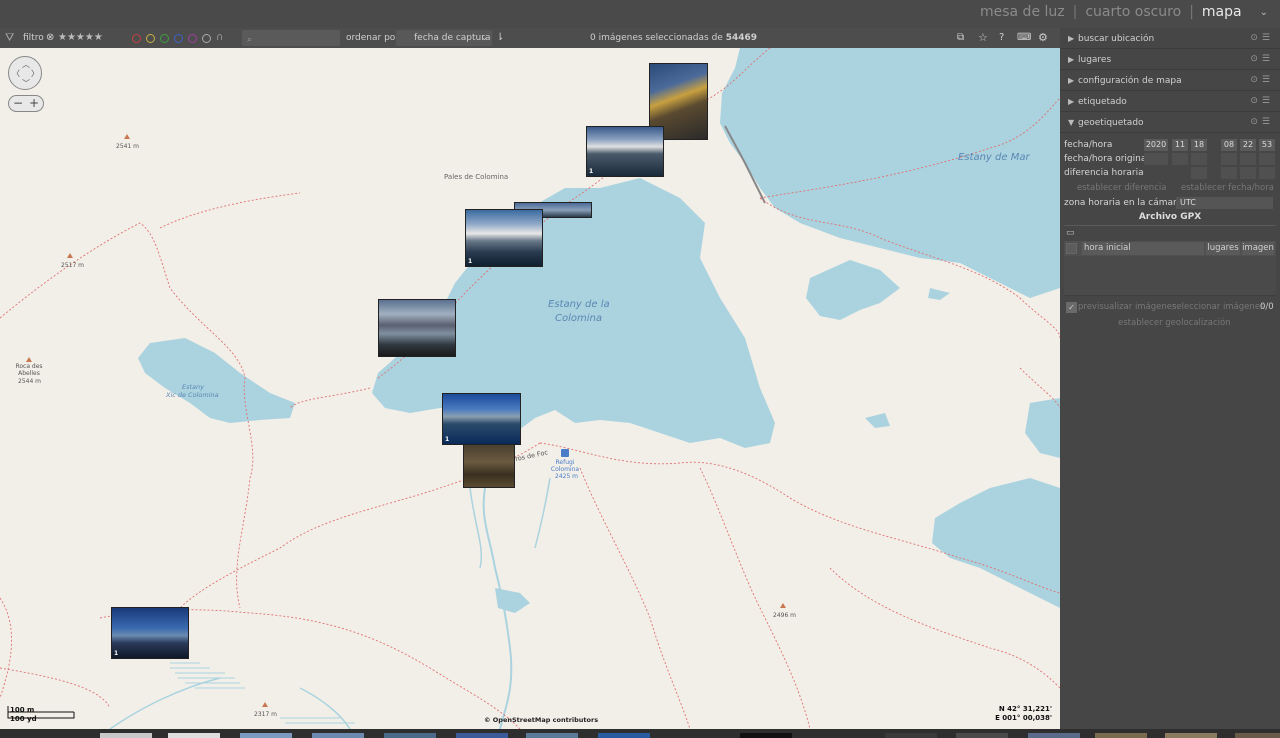  I want to click on original-day-field, so click(1199, 159).